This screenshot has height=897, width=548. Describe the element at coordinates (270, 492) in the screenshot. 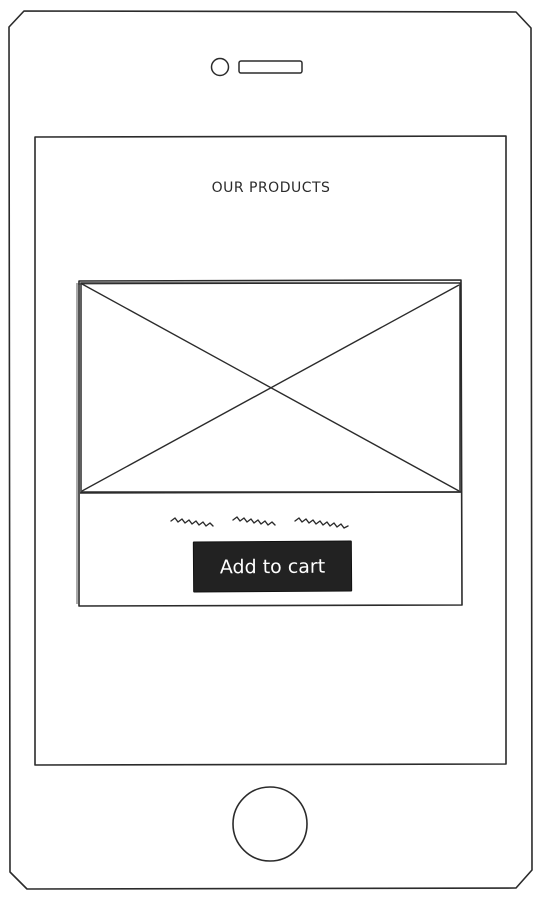

I see `card-divider` at that location.